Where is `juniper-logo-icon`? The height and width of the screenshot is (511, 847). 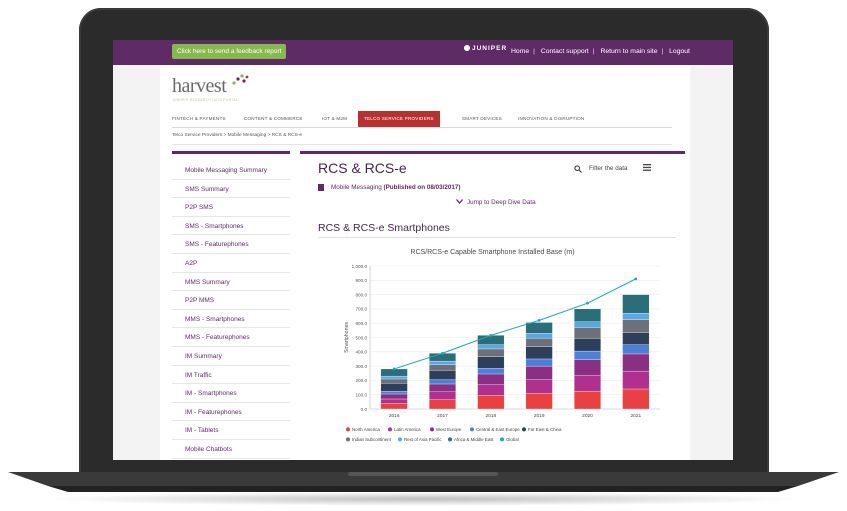 juniper-logo-icon is located at coordinates (467, 48).